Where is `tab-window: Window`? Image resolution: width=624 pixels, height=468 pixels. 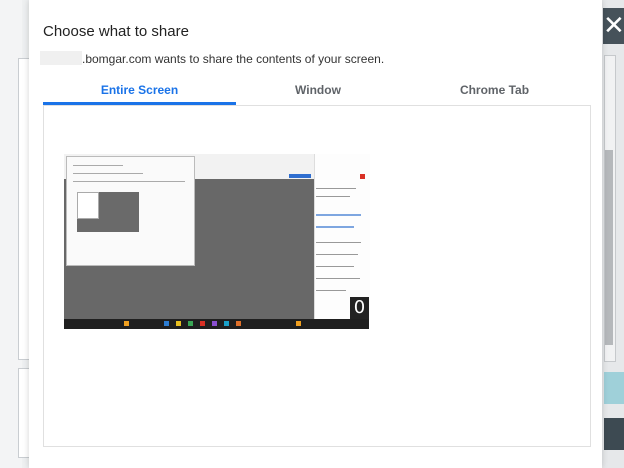
tab-window: Window is located at coordinates (318, 94).